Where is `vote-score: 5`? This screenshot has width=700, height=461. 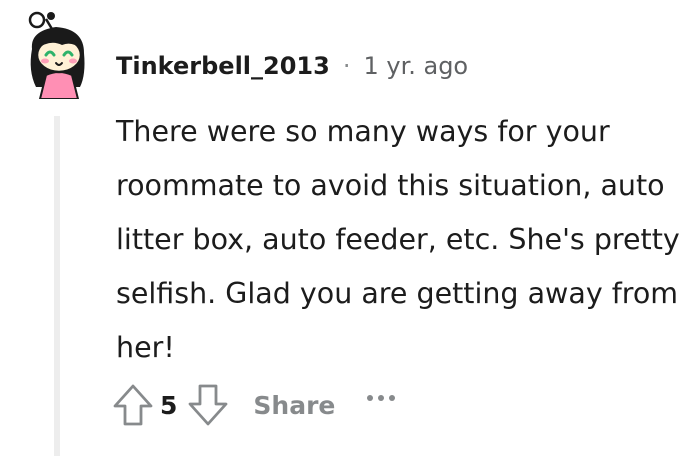
vote-score: 5 is located at coordinates (169, 405).